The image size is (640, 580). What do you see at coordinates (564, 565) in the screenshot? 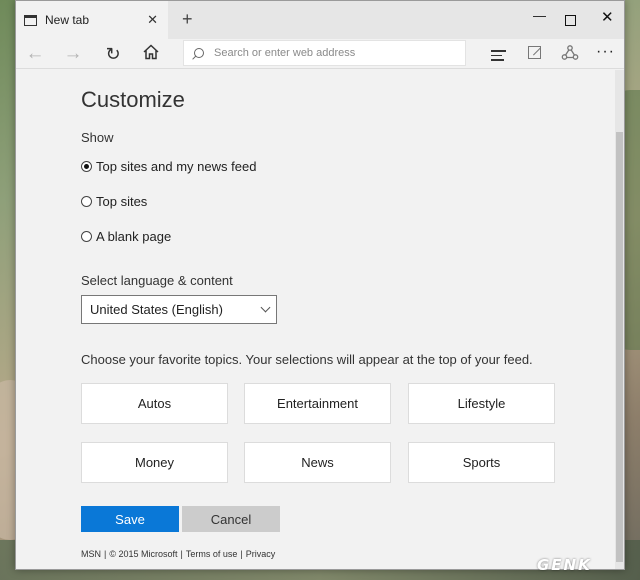
I see `watermark-logo: GENK` at bounding box center [564, 565].